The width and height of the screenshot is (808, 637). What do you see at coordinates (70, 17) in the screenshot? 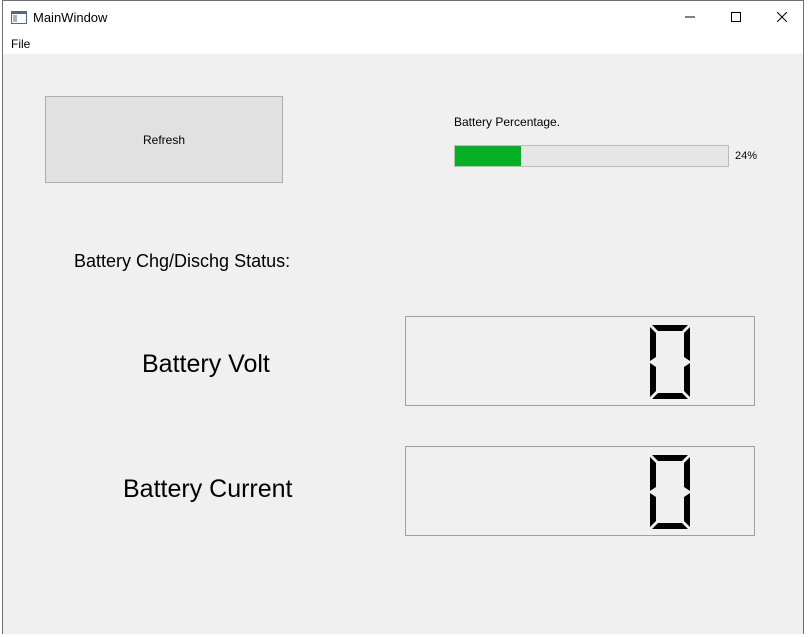
I see `window-title: MainWindow` at bounding box center [70, 17].